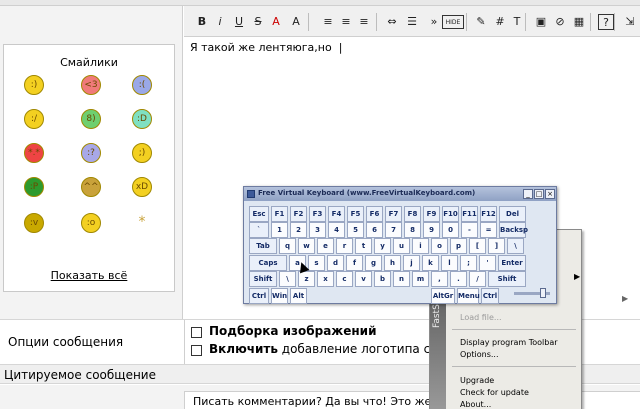  What do you see at coordinates (296, 22) in the screenshot?
I see `font-size-button: A` at bounding box center [296, 22].